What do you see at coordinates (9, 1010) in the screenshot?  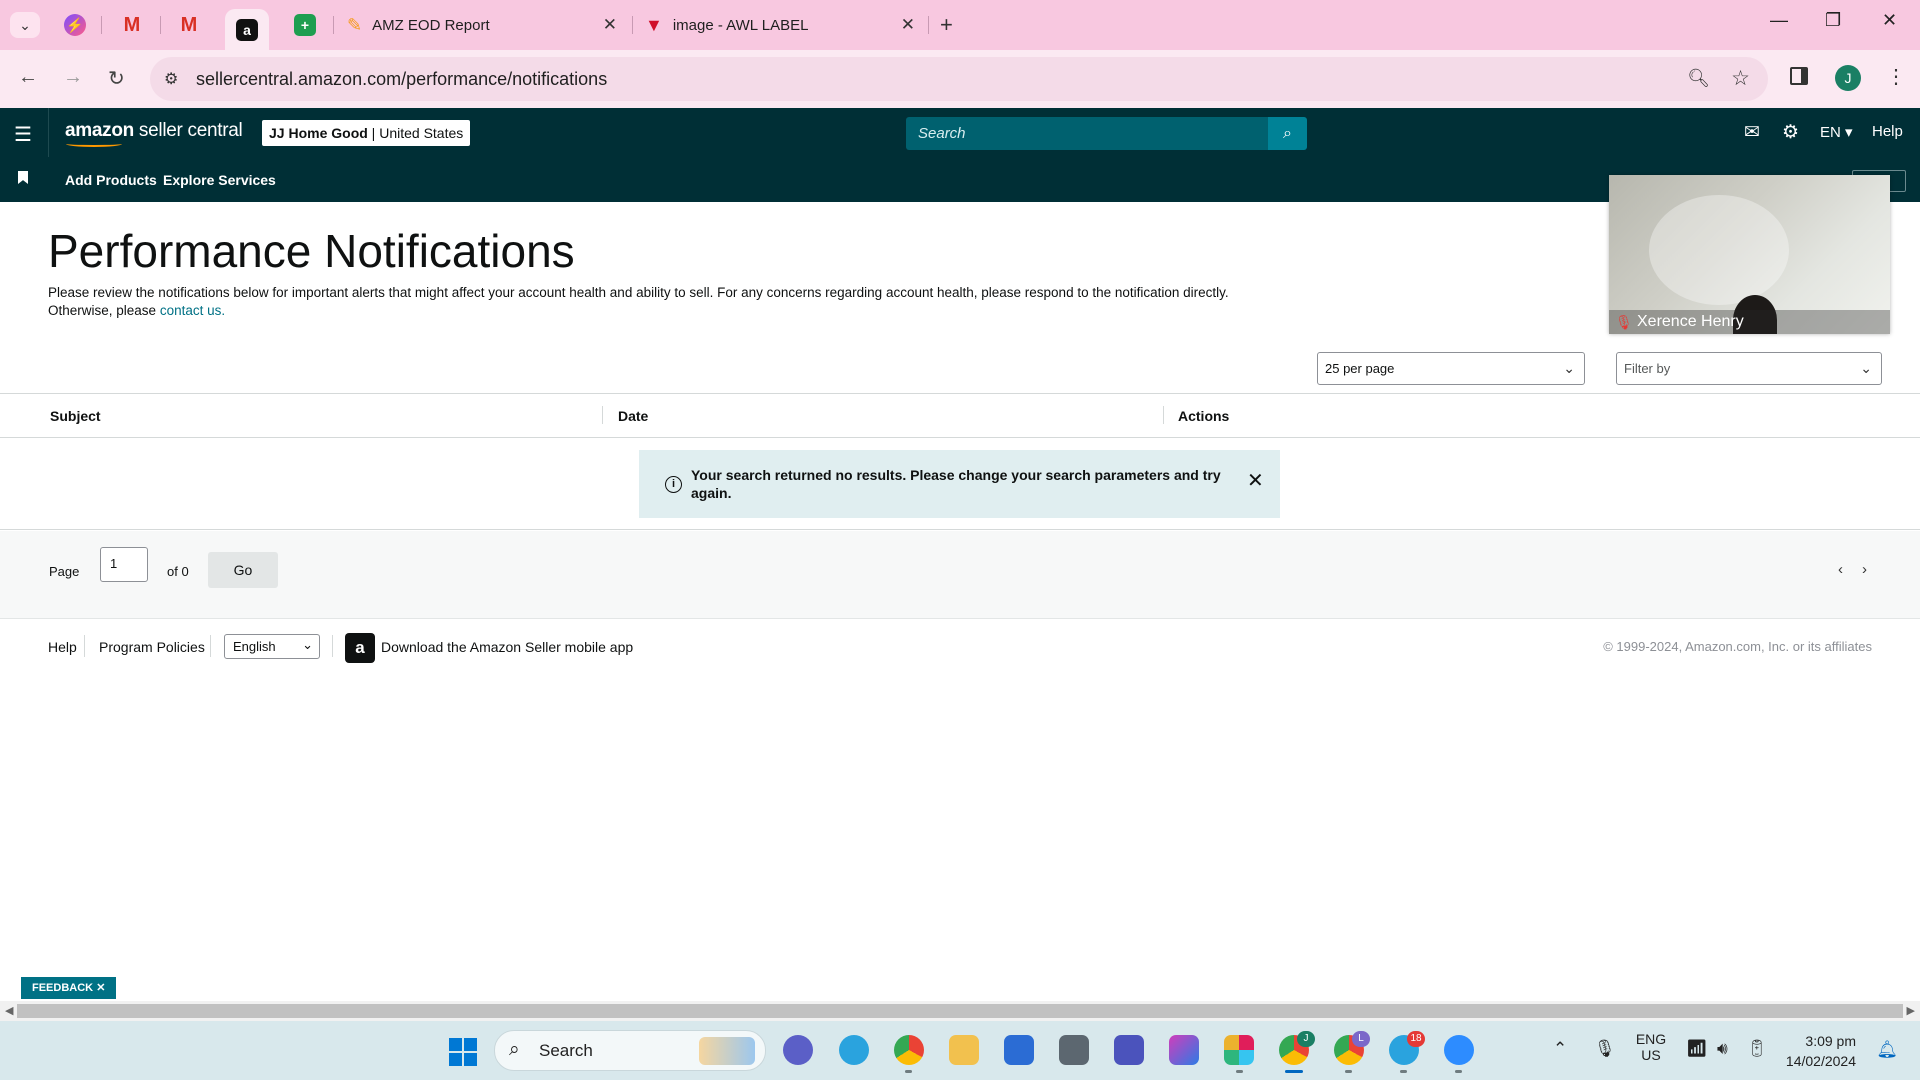 I see `scroll-left-icon: ◀` at bounding box center [9, 1010].